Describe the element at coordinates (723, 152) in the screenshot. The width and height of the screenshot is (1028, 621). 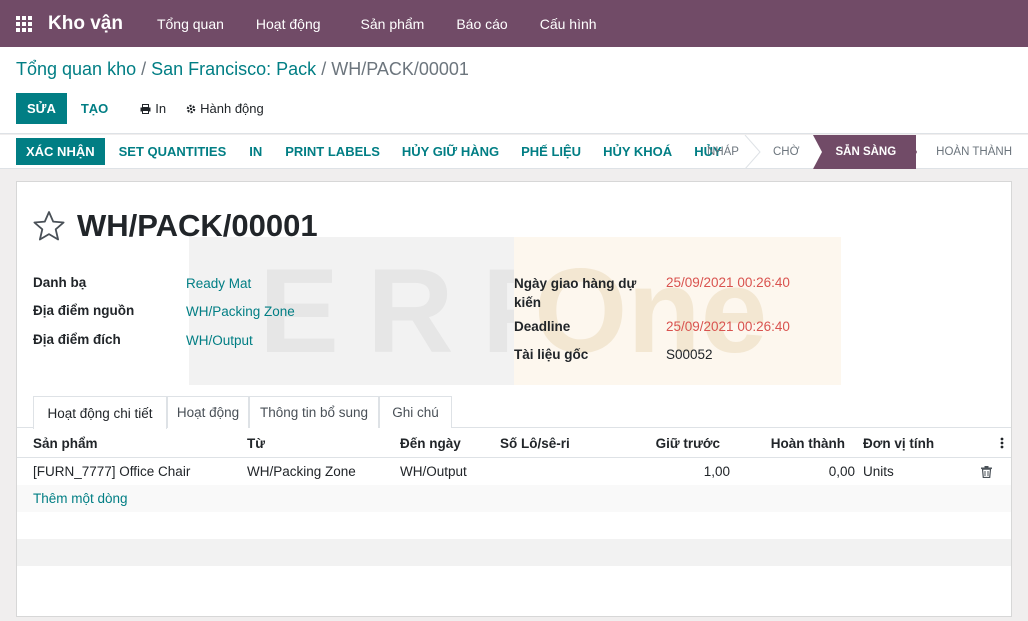
I see `stage-draft-label: NHÁP` at that location.